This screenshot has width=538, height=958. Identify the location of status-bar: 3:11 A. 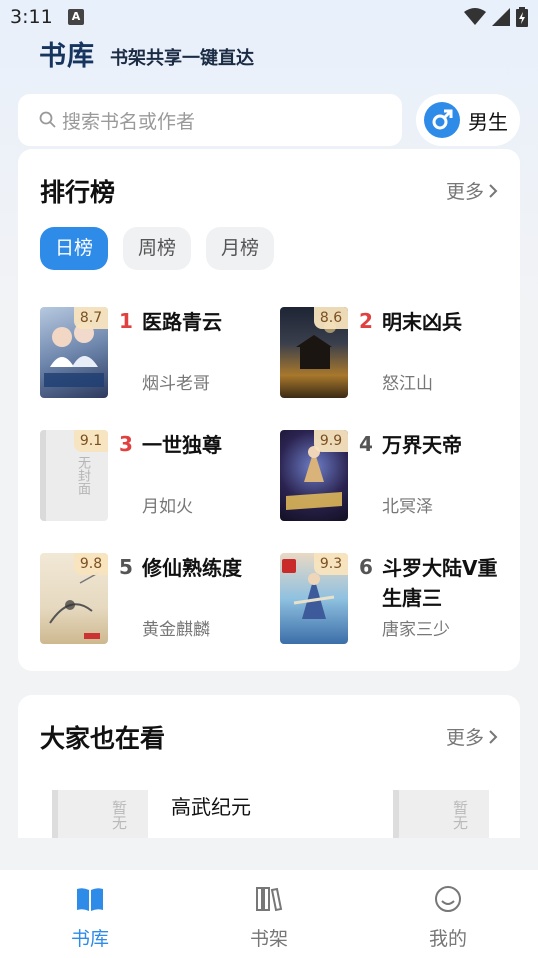
(269, 17).